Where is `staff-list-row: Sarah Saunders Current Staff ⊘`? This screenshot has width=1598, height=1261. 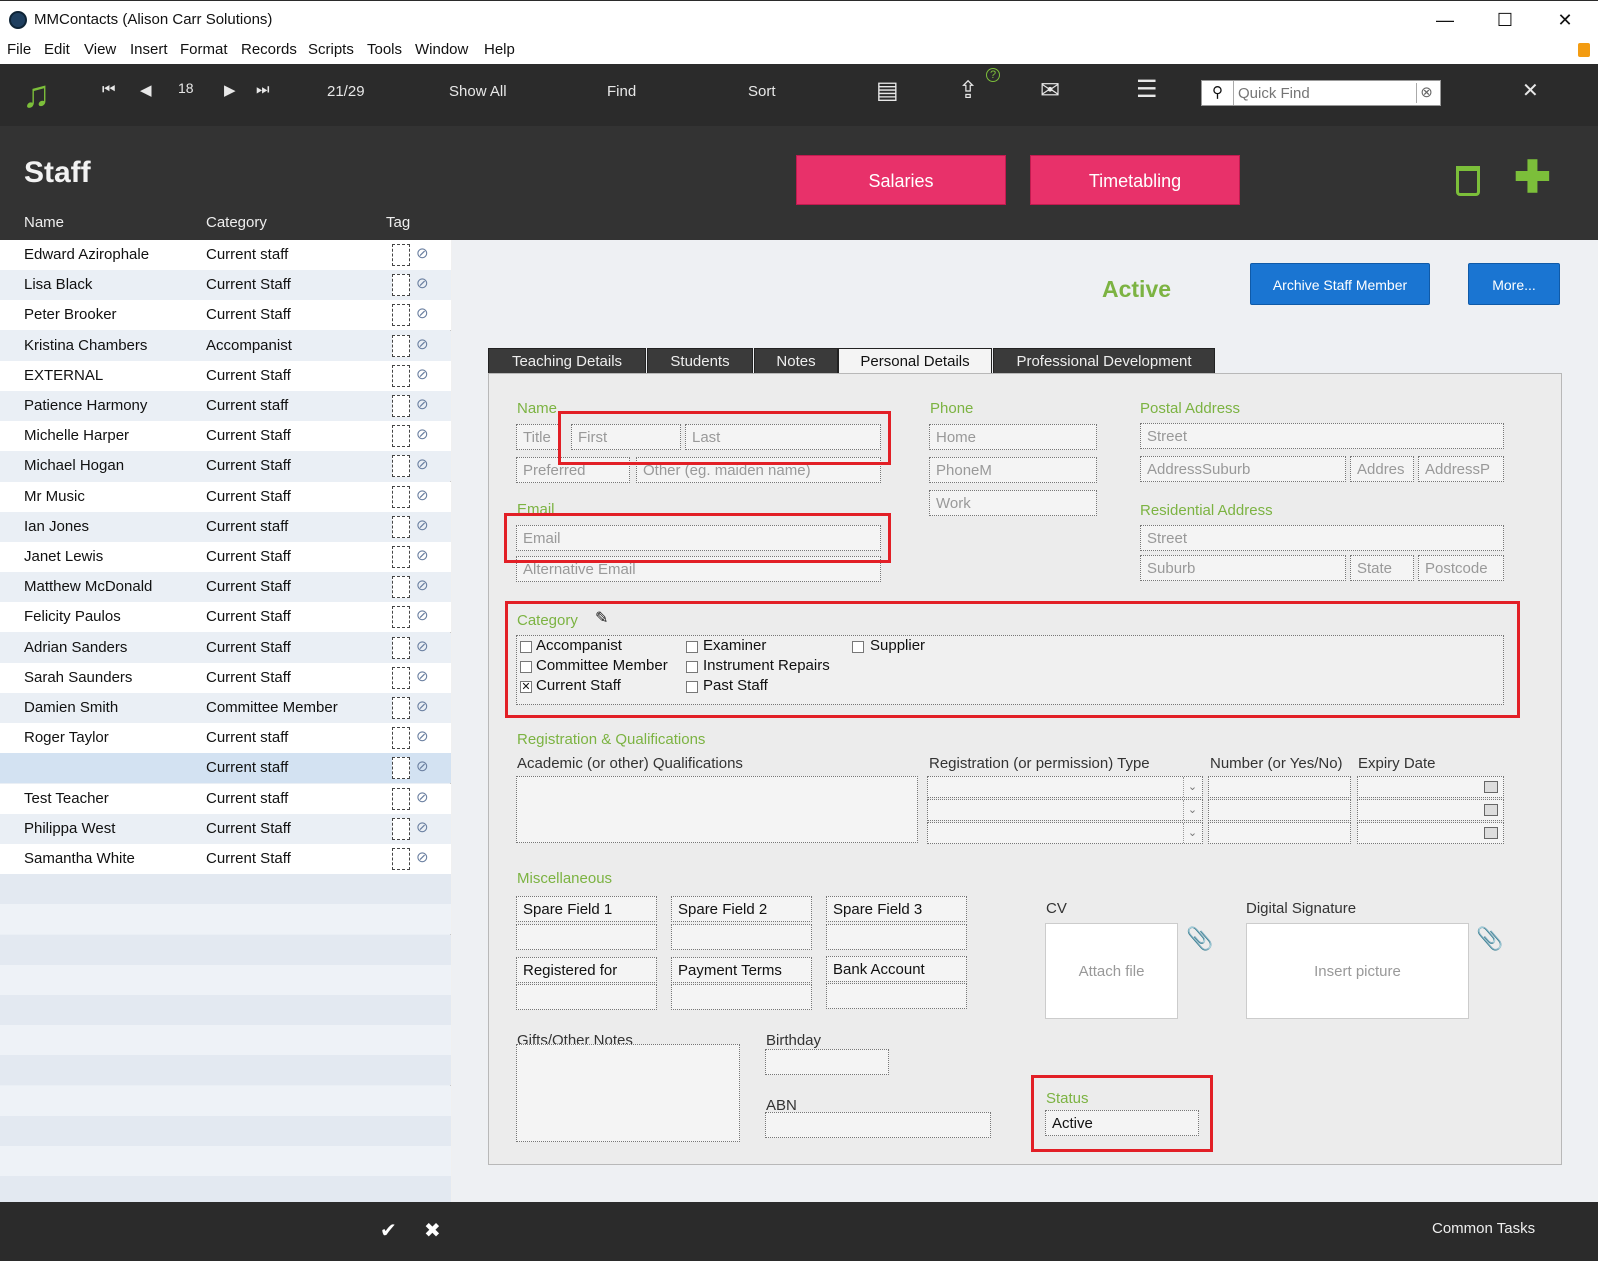
staff-list-row: Sarah Saunders Current Staff ⊘ is located at coordinates (225, 677).